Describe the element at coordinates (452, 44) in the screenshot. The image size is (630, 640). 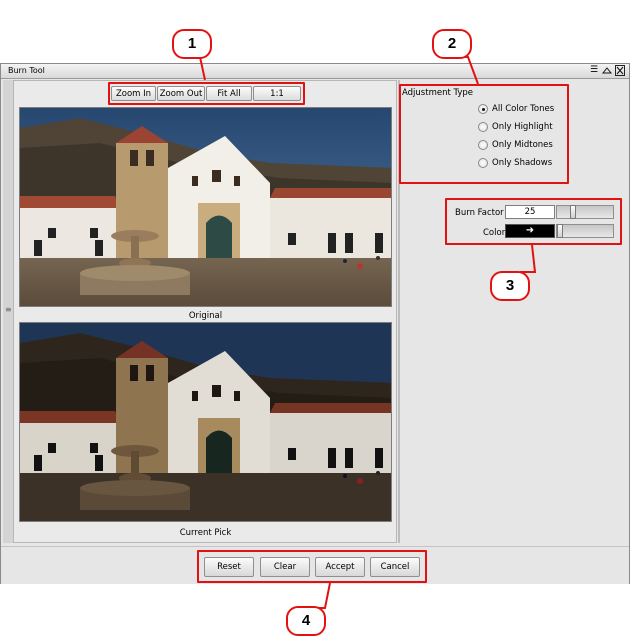
I see `callout-2: 2` at that location.